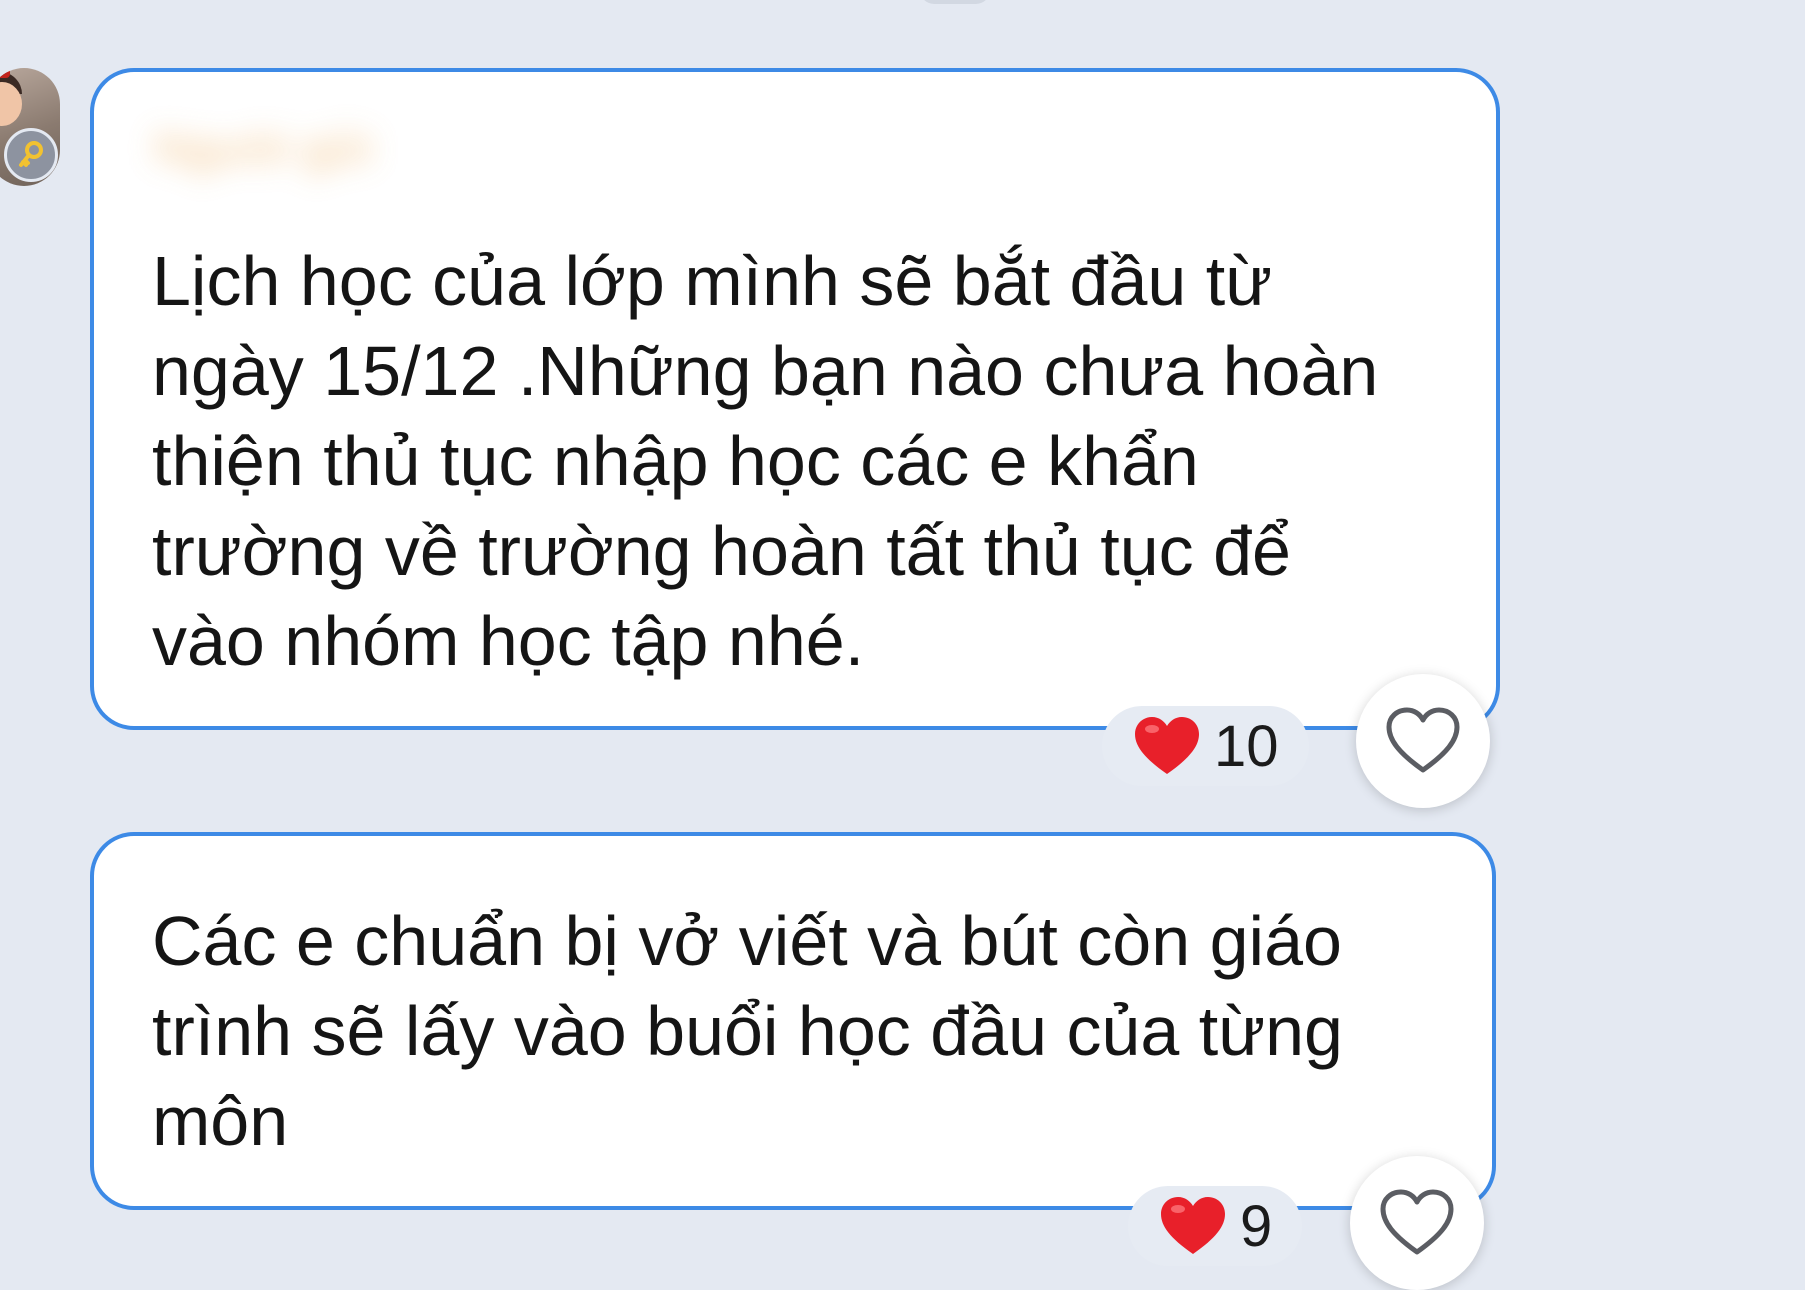 This screenshot has height=1290, width=1805. What do you see at coordinates (263, 149) in the screenshot?
I see `sender-name-blurred: Người gửi` at bounding box center [263, 149].